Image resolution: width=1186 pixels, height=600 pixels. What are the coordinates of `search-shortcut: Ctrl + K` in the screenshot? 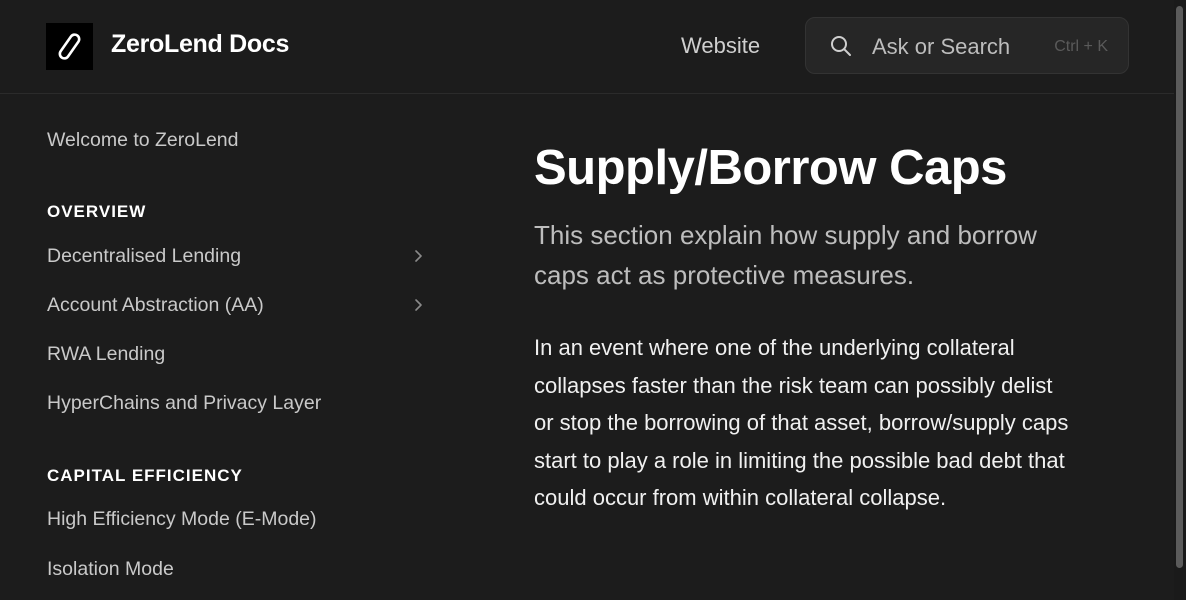 It's located at (1081, 46).